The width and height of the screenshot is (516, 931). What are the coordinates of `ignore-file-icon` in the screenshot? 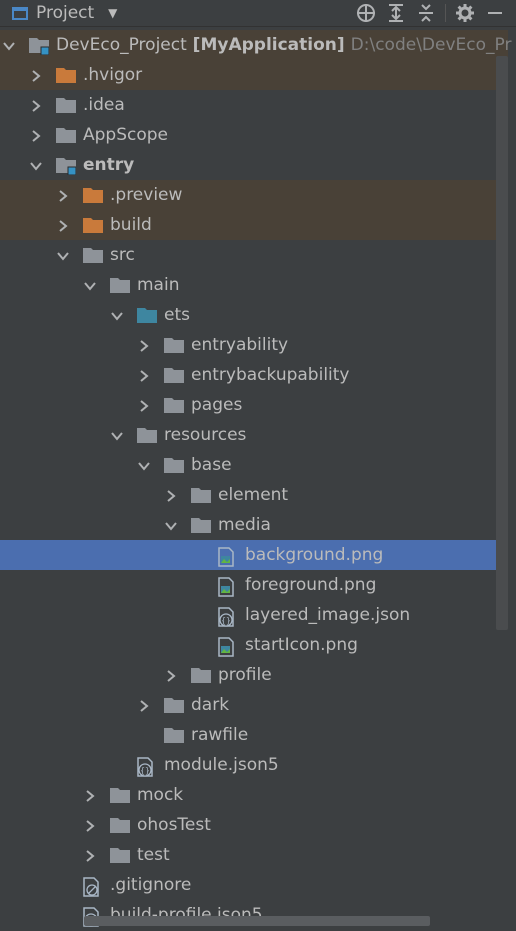 It's located at (92, 887).